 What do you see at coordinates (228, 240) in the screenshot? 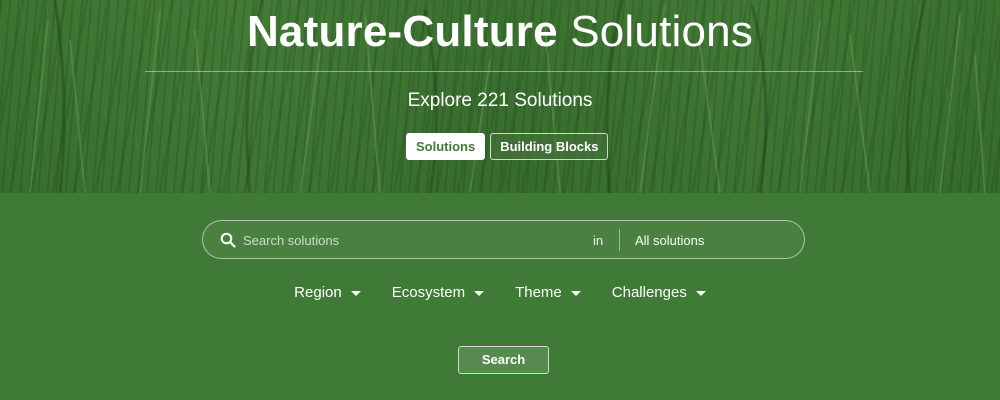
I see `search-icon` at bounding box center [228, 240].